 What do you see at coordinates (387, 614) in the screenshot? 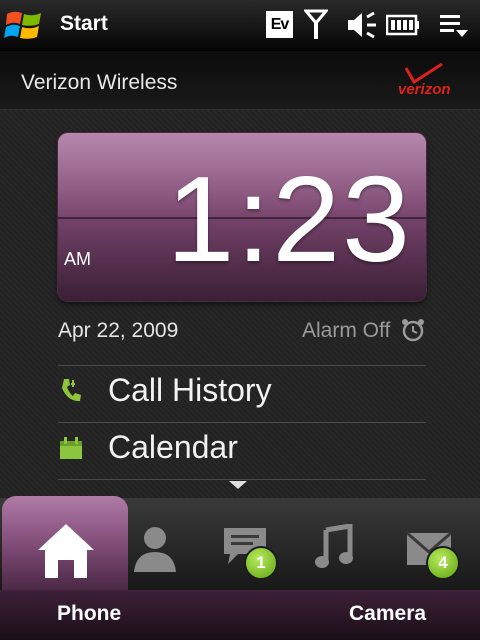
I see `softkey-camera: Camera` at bounding box center [387, 614].